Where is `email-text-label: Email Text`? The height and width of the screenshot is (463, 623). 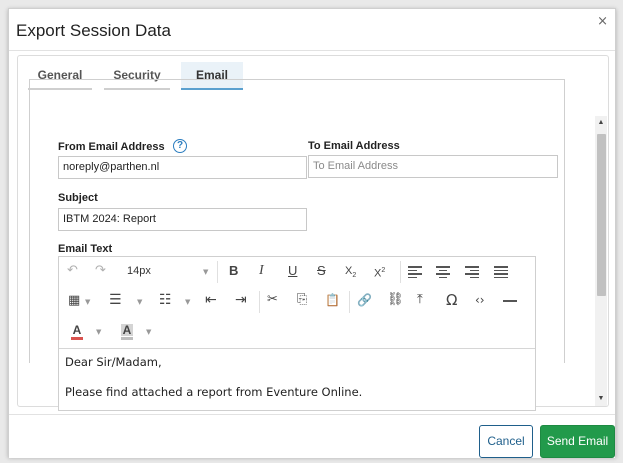 email-text-label: Email Text is located at coordinates (85, 249).